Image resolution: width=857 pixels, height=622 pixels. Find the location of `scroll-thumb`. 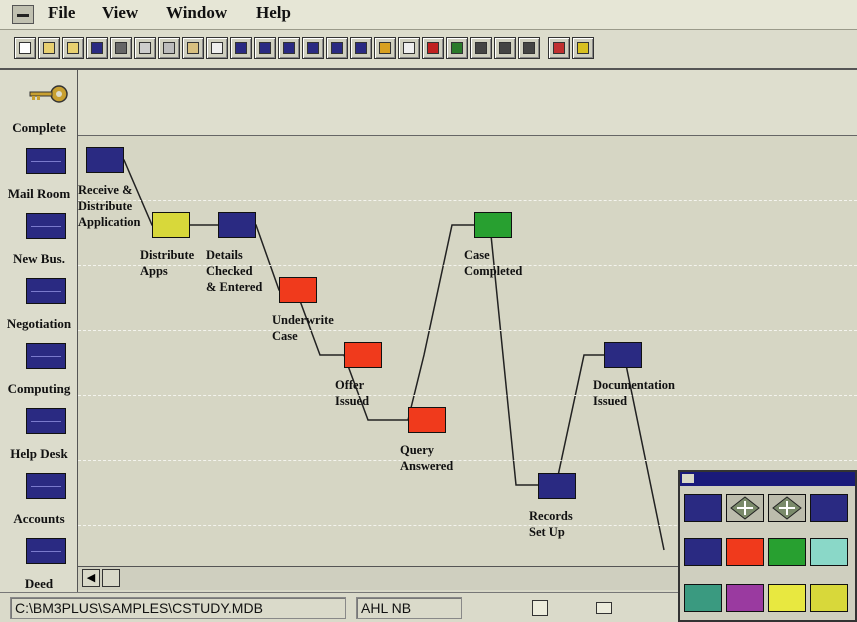

scroll-thumb is located at coordinates (111, 578).